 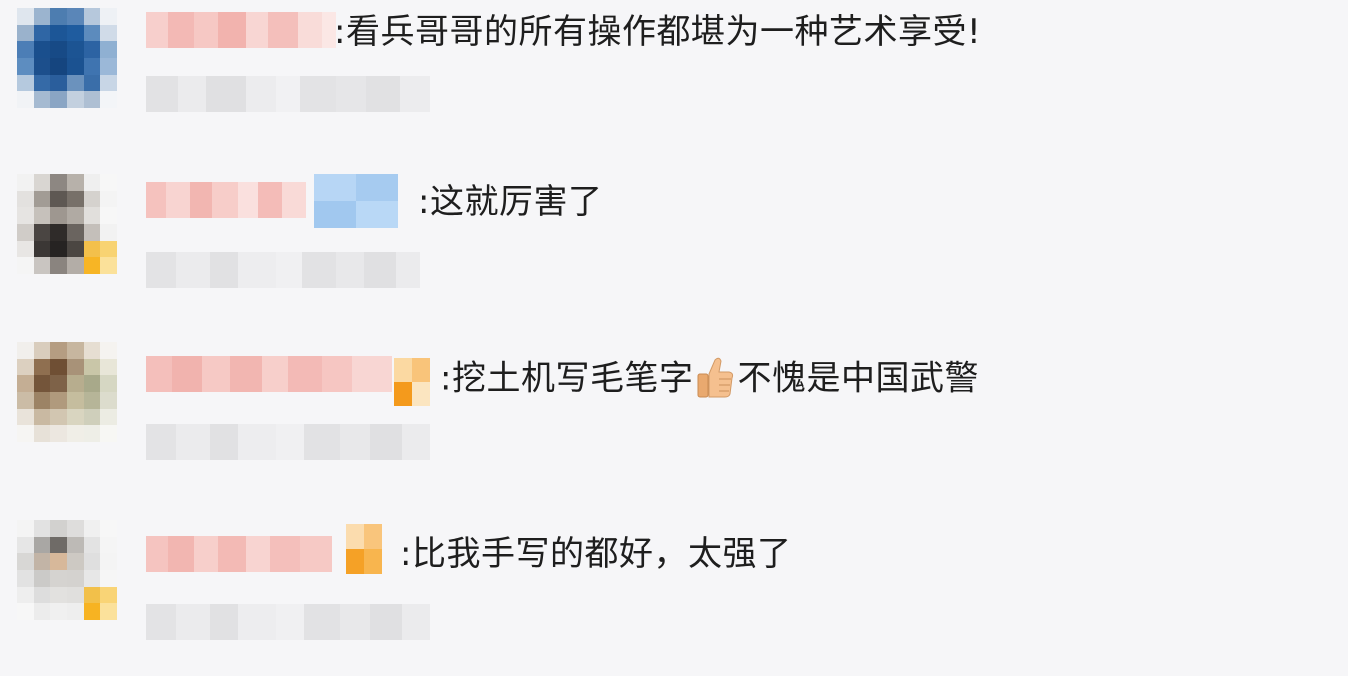 I want to click on comment-text-part: :挖土机写毛笔字, so click(x=567, y=378).